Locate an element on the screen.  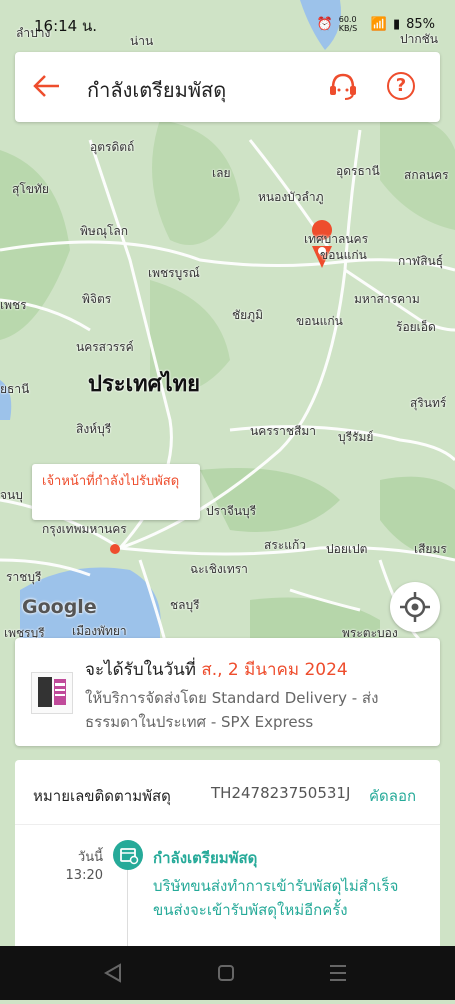
product-image-icon is located at coordinates (52, 692).